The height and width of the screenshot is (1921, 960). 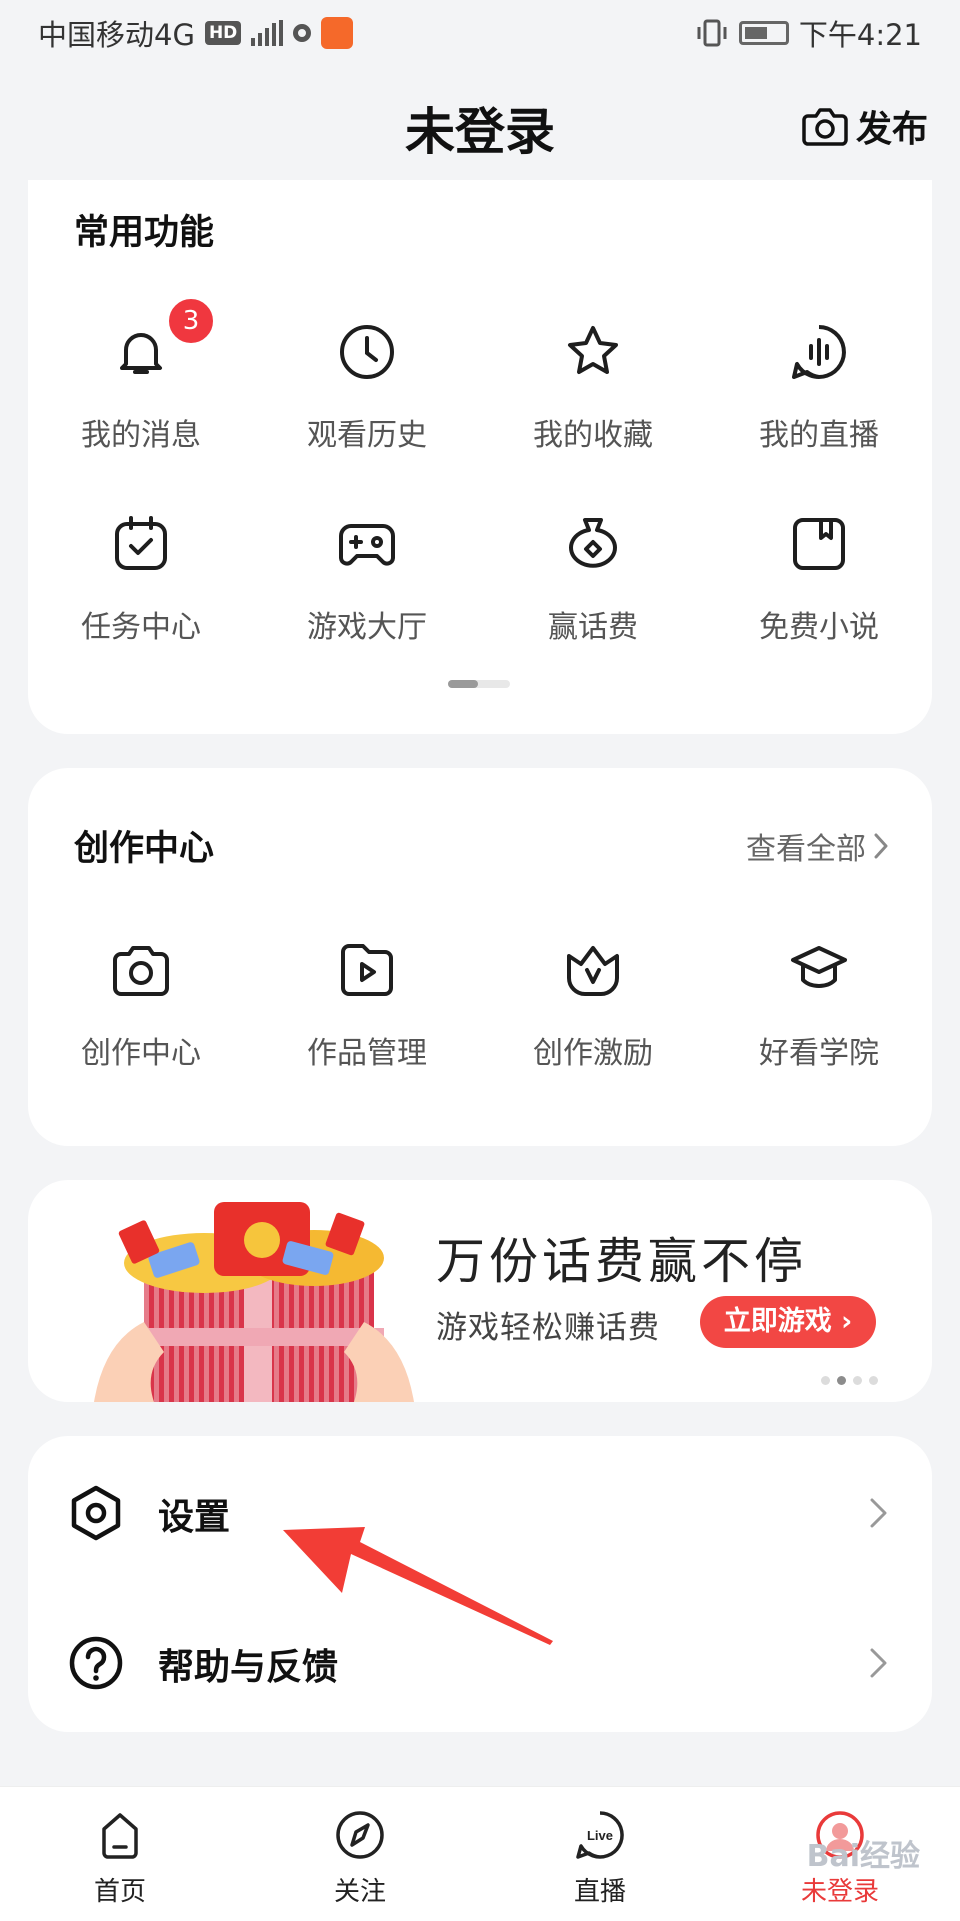 I want to click on ring-icon, so click(x=302, y=33).